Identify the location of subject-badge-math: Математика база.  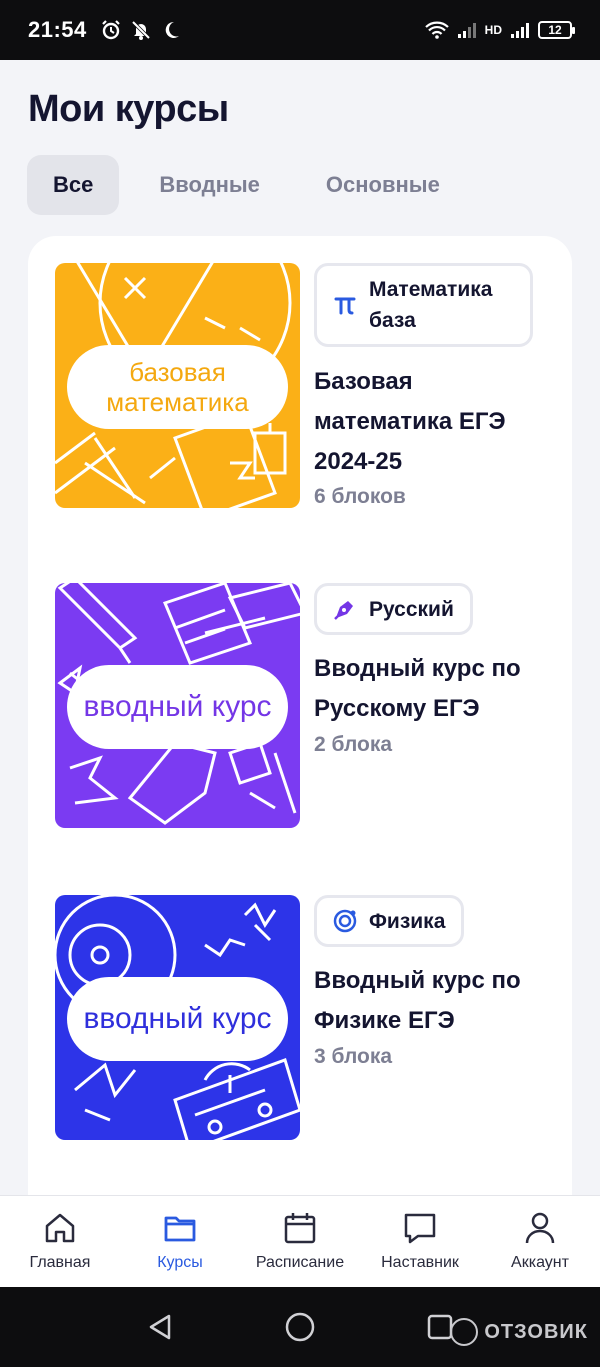
(423, 305).